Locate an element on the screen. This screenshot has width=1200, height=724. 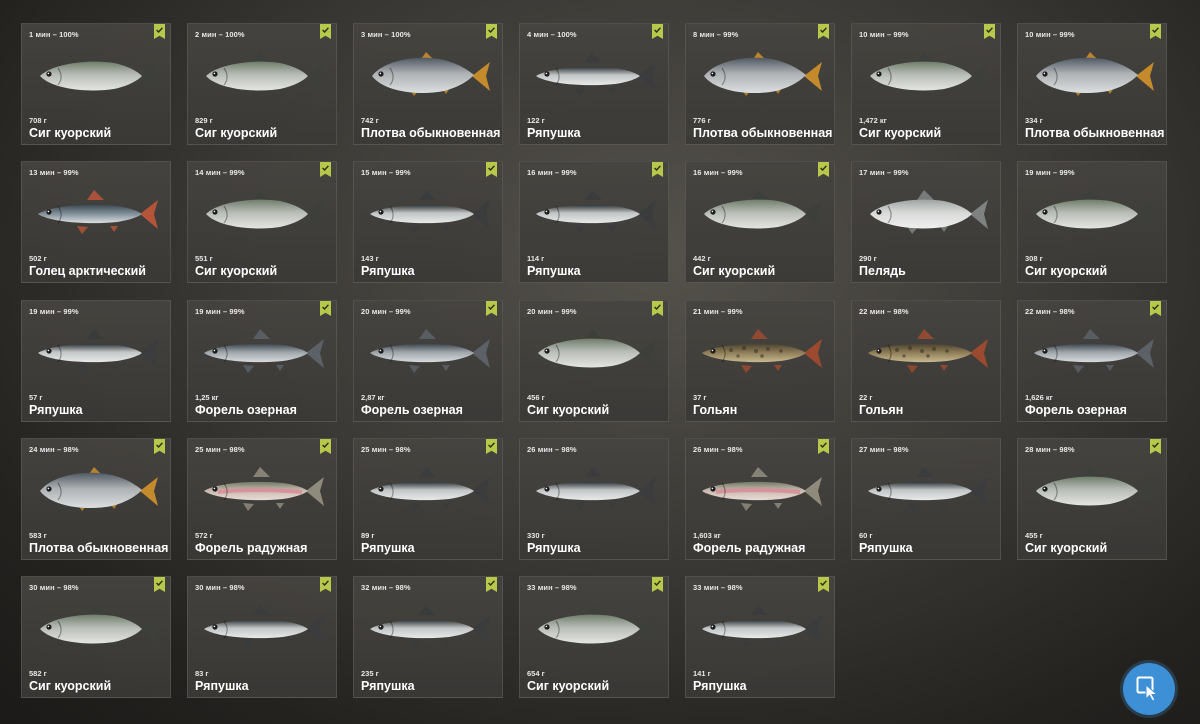
catch-card: 33 мин – 98% 654 г Сиг куорский is located at coordinates (594, 637).